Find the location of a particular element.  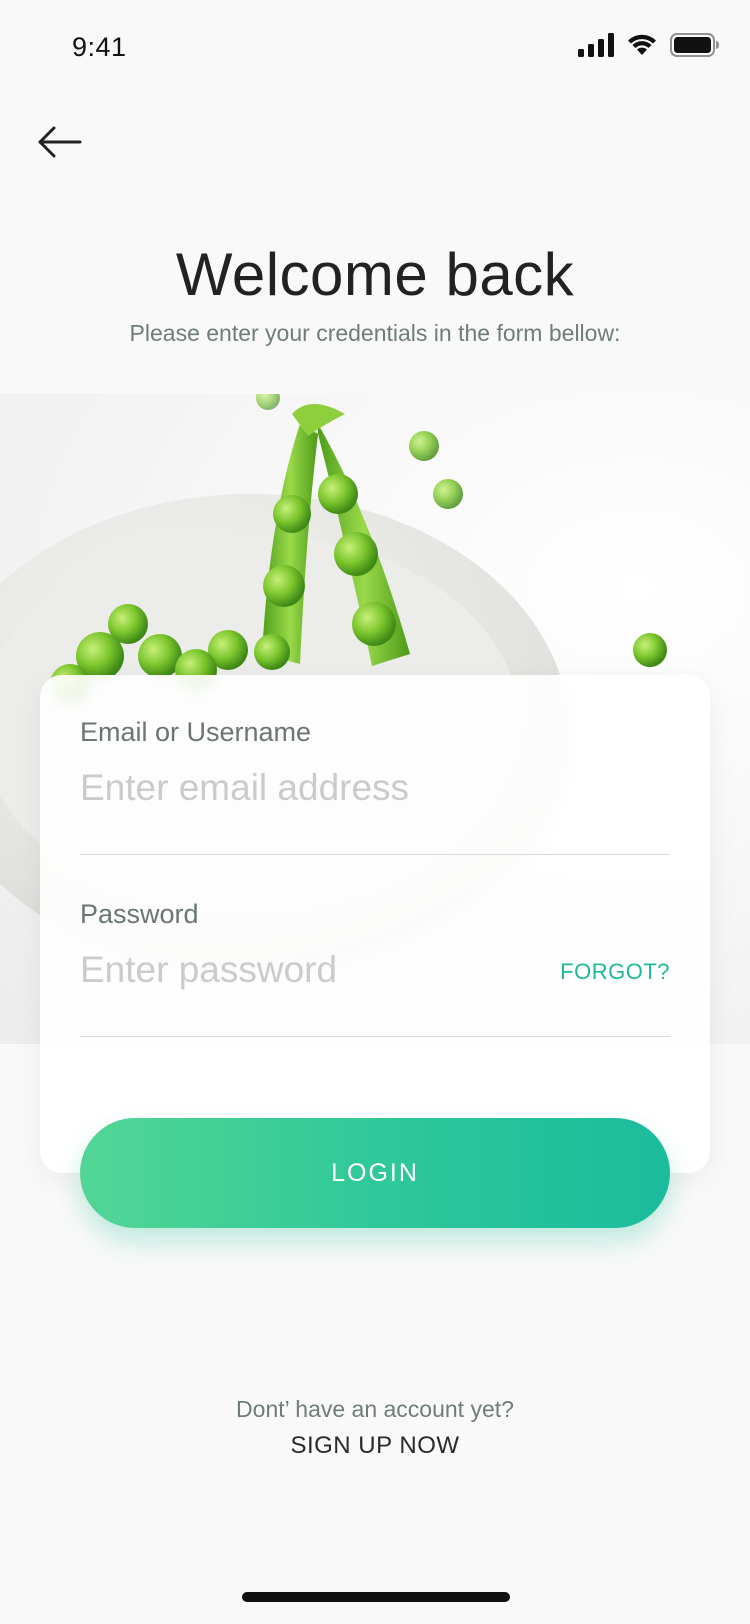

email-label: Email or Username is located at coordinates (196, 732).